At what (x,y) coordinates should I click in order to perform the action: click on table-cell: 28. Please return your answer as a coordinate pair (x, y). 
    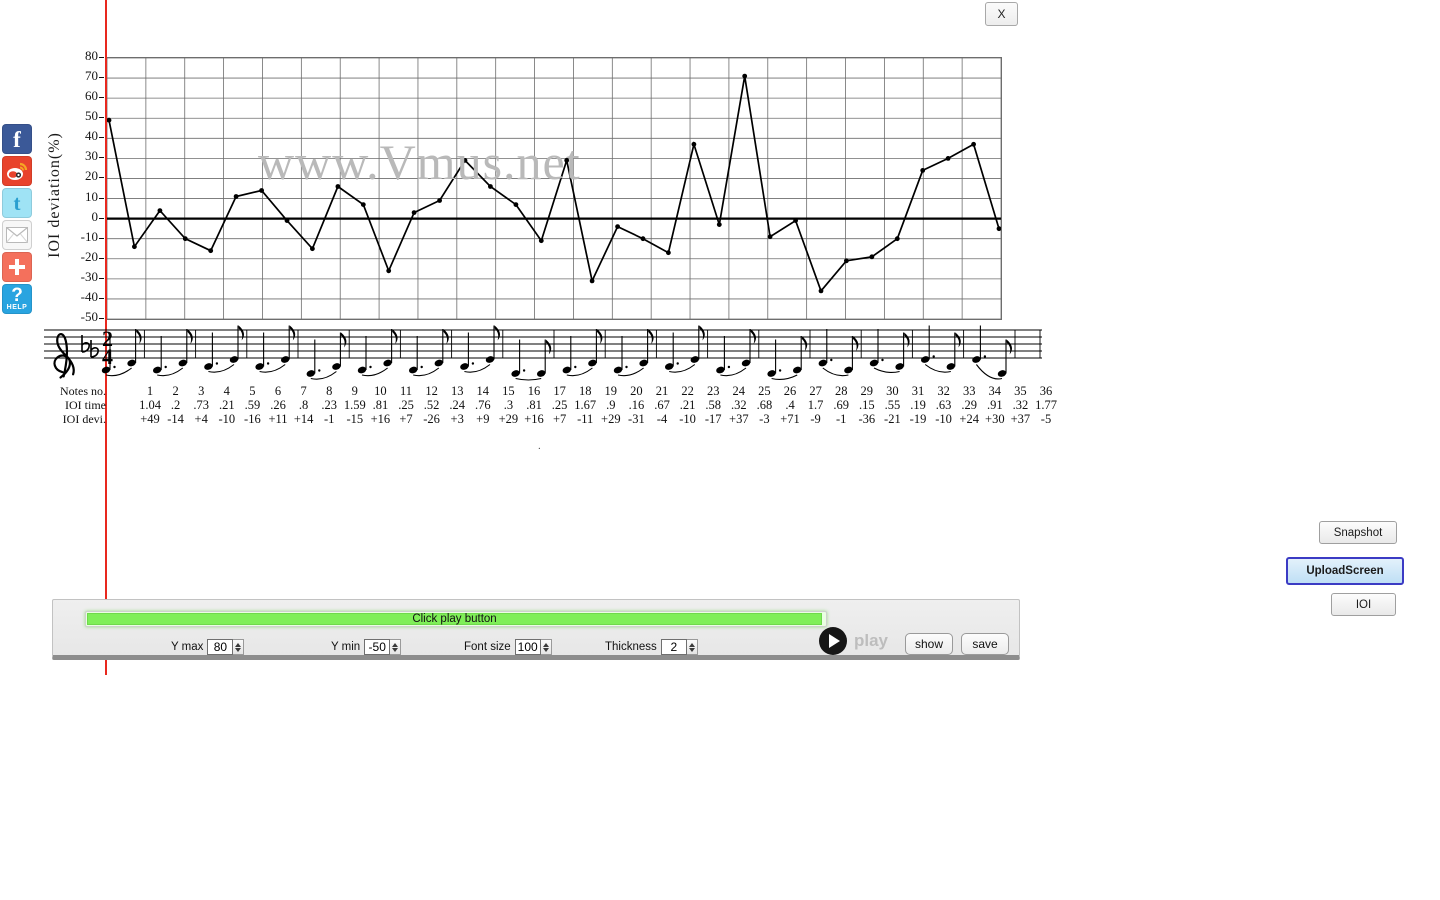
    Looking at the image, I should click on (841, 391).